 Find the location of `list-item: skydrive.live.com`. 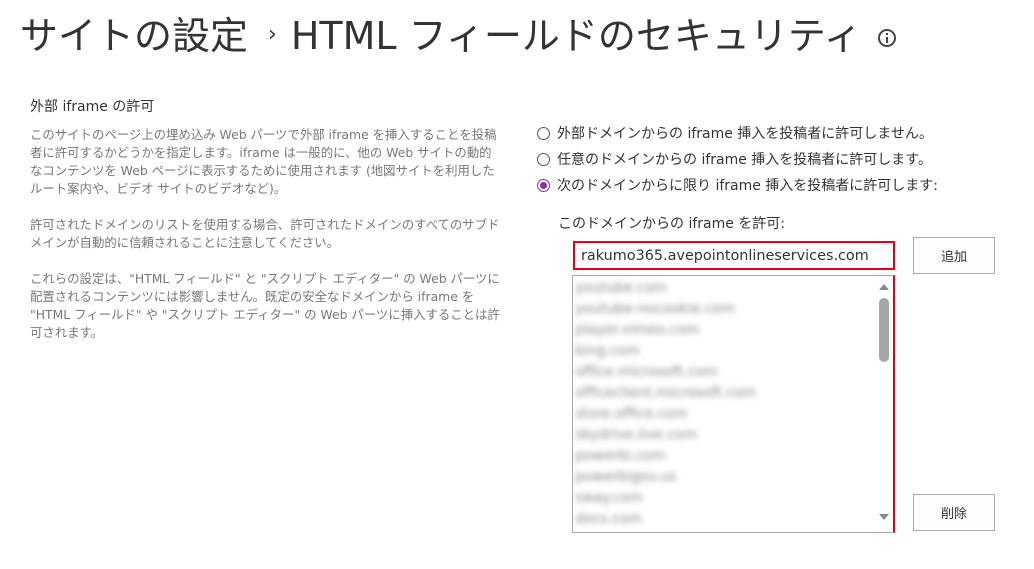

list-item: skydrive.live.com is located at coordinates (724, 435).